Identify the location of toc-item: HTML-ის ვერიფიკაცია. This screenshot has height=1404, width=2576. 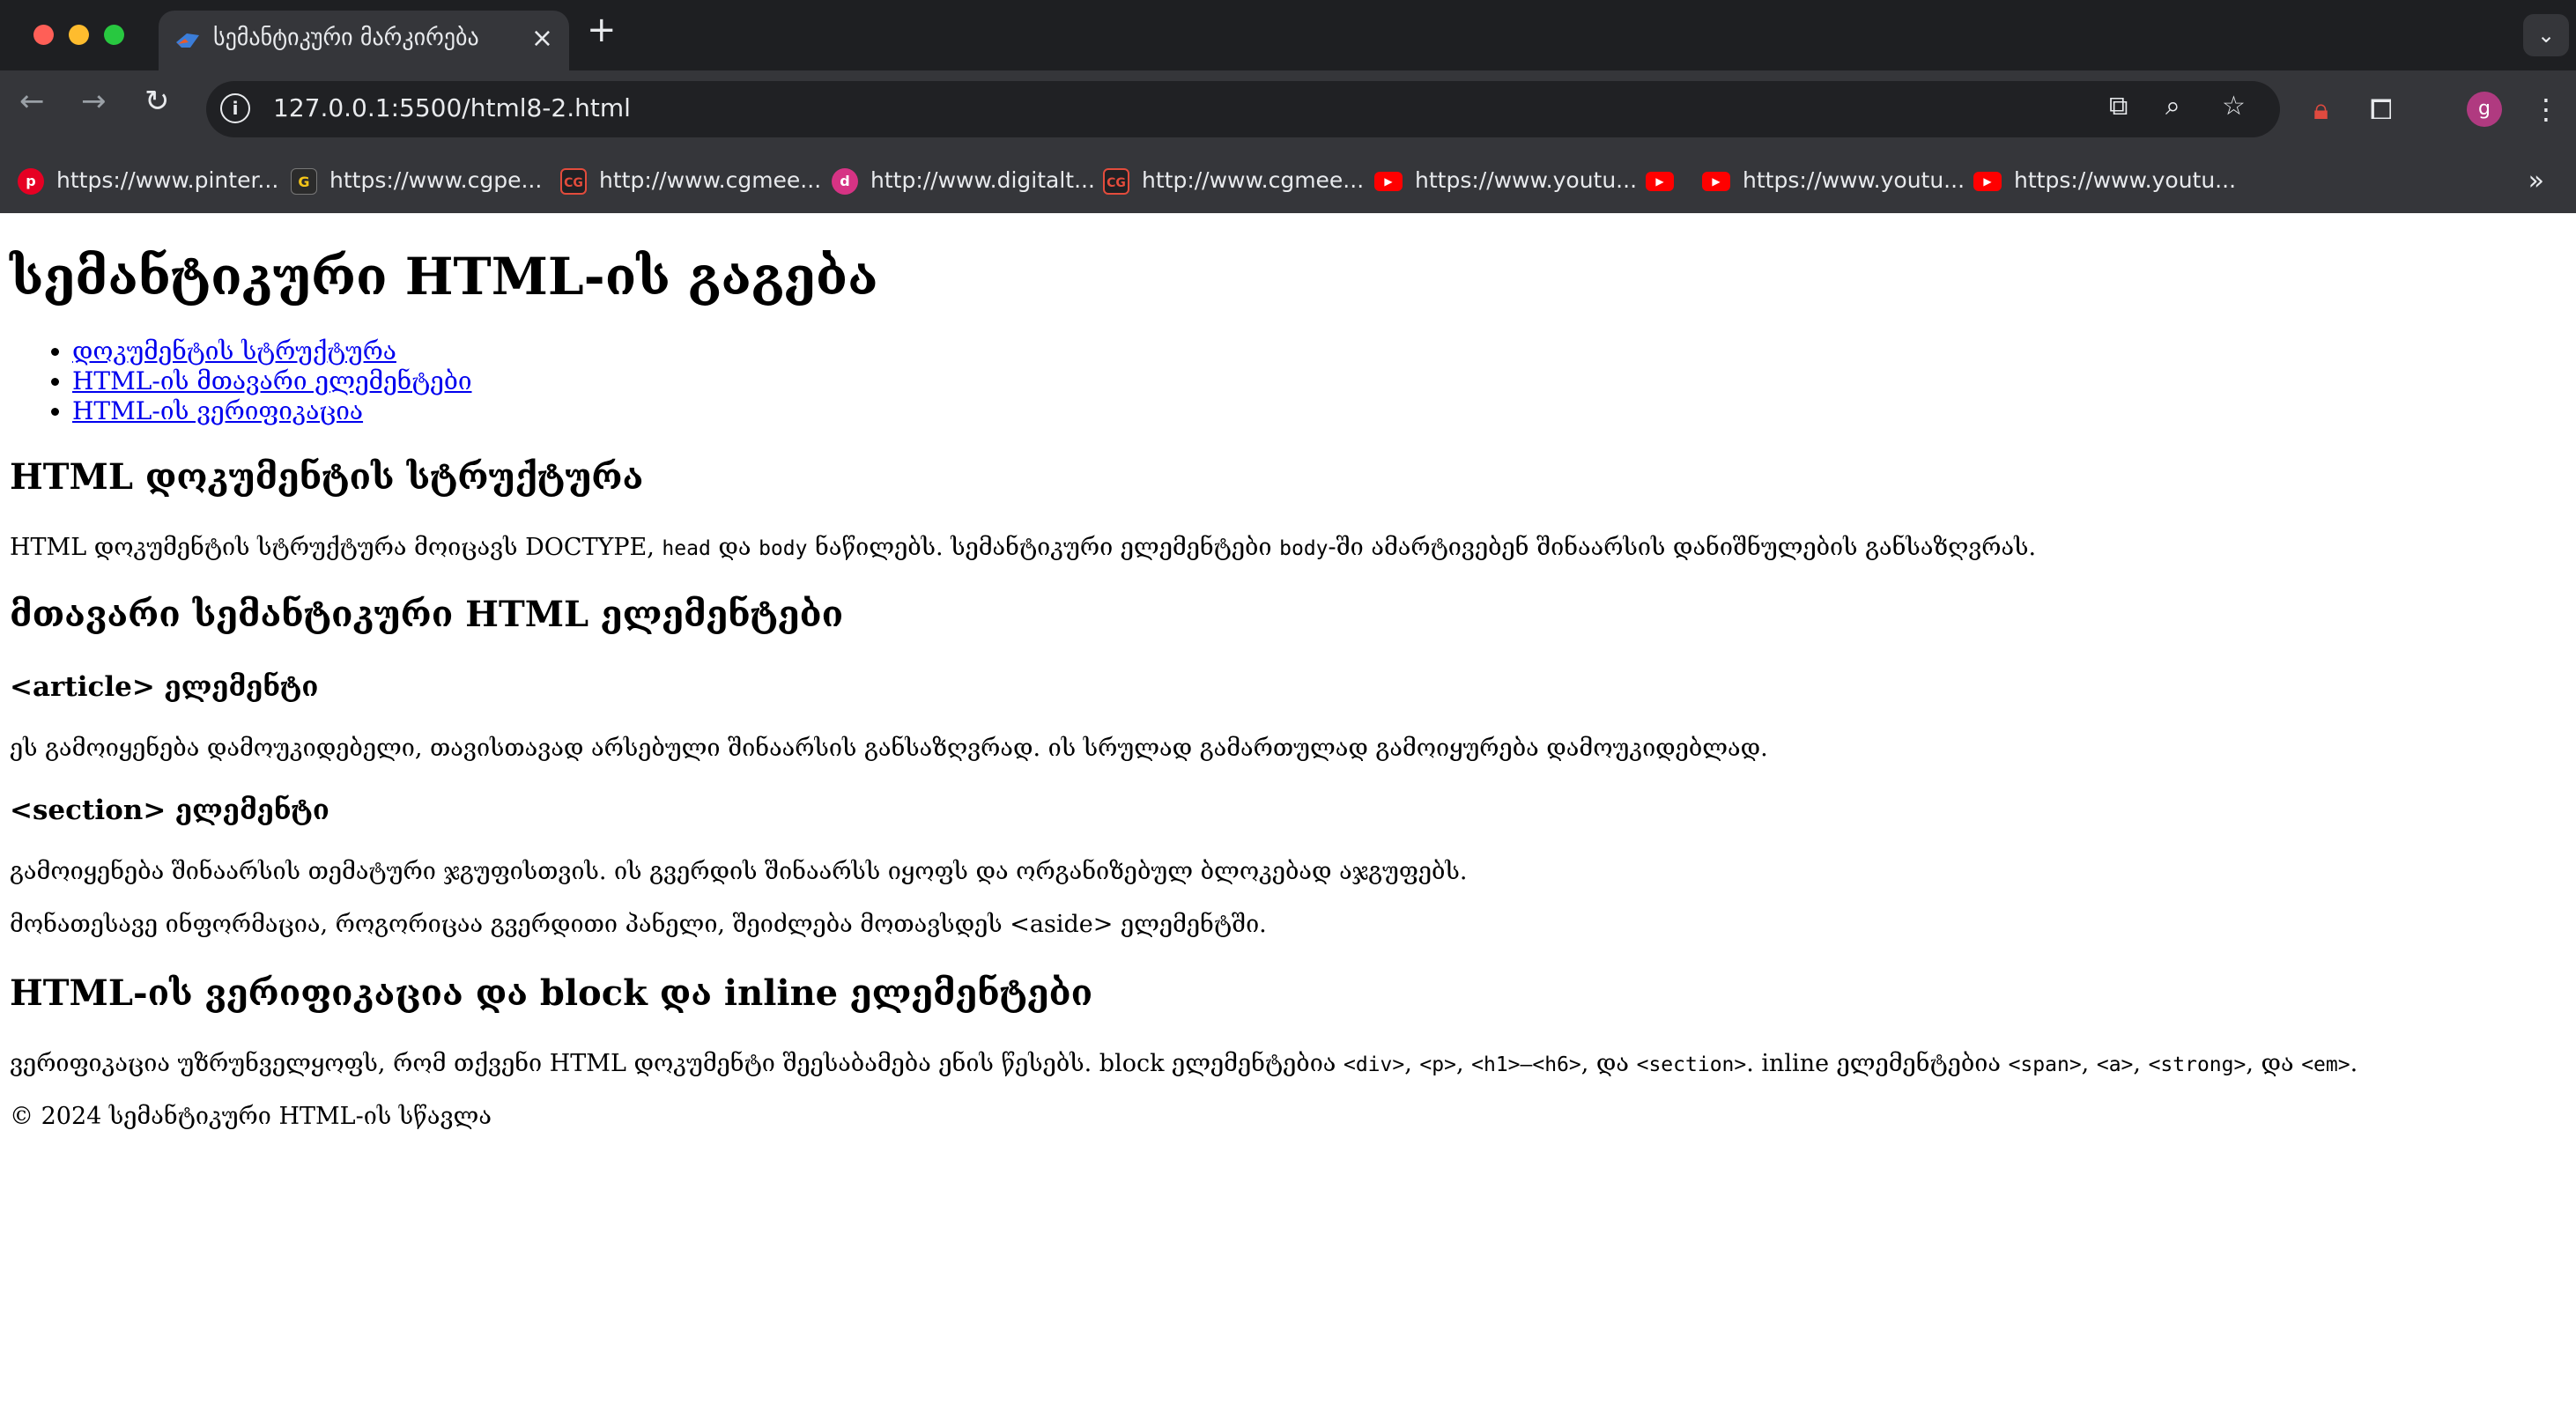
(272, 411).